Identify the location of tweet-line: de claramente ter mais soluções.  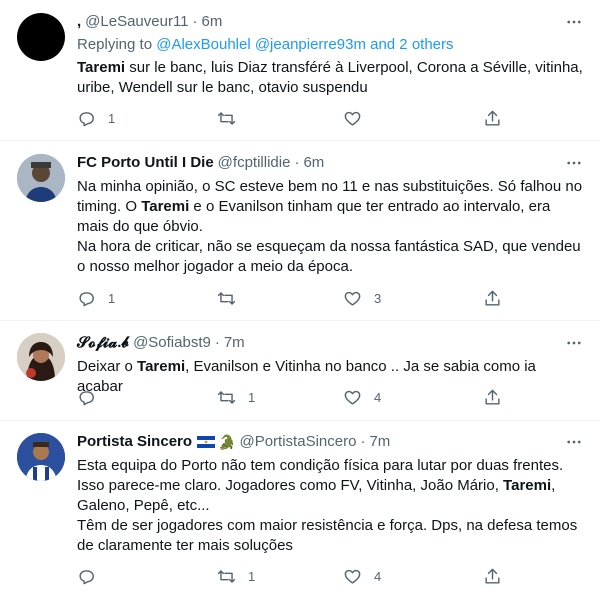
(185, 545).